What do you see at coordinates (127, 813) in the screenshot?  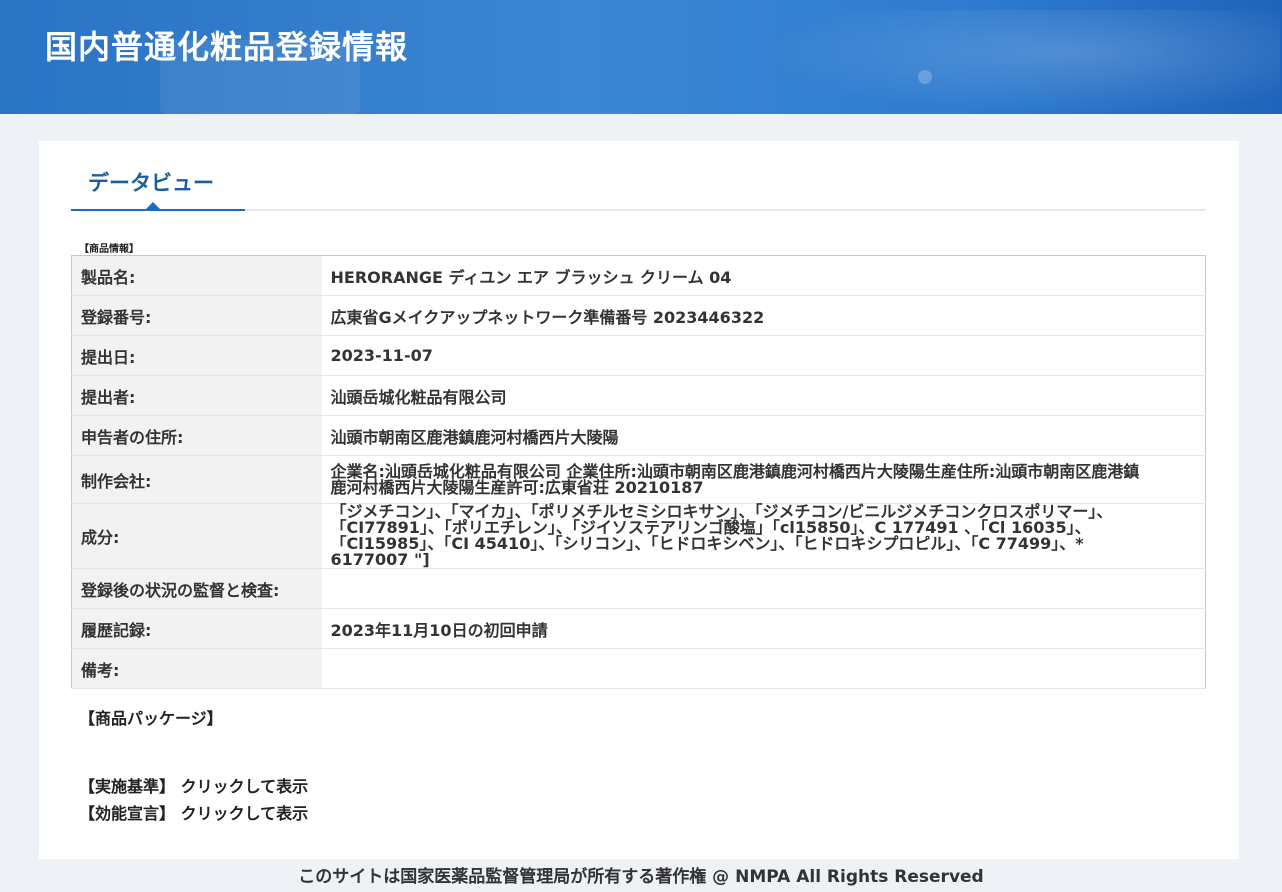 I see `claims-label: 【効能宣言】` at bounding box center [127, 813].